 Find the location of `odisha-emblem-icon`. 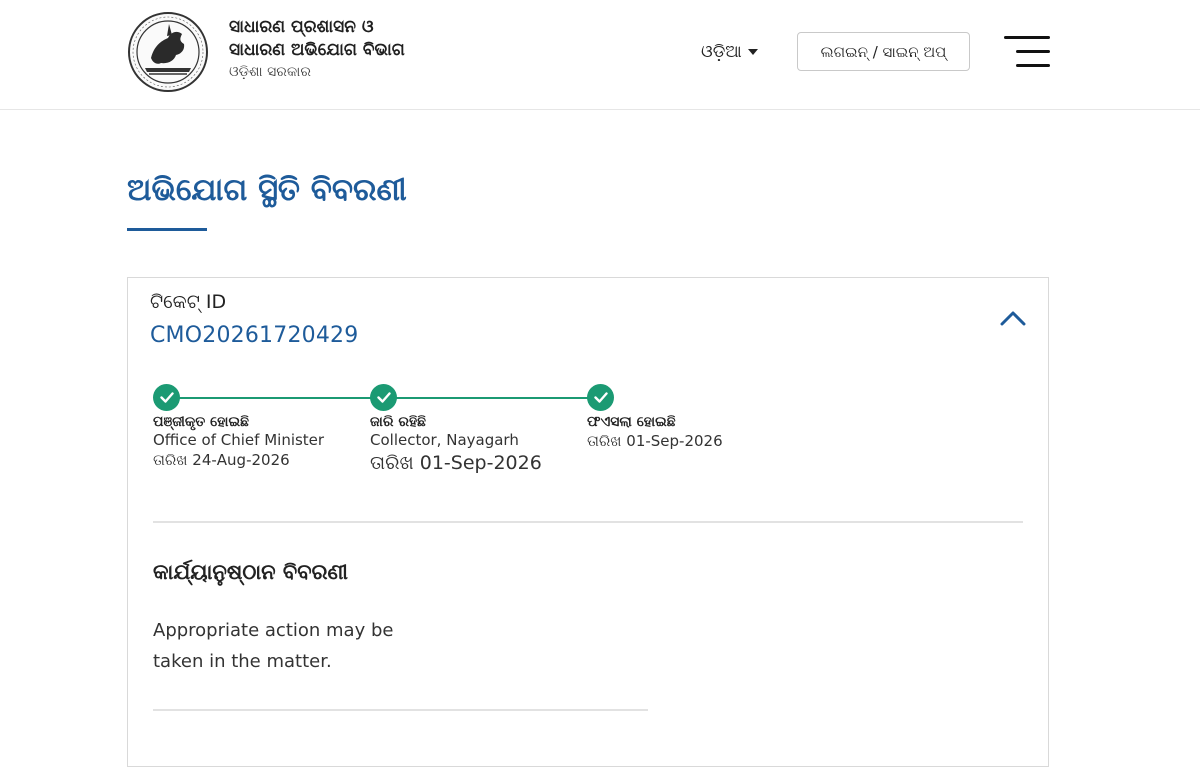

odisha-emblem-icon is located at coordinates (168, 52).